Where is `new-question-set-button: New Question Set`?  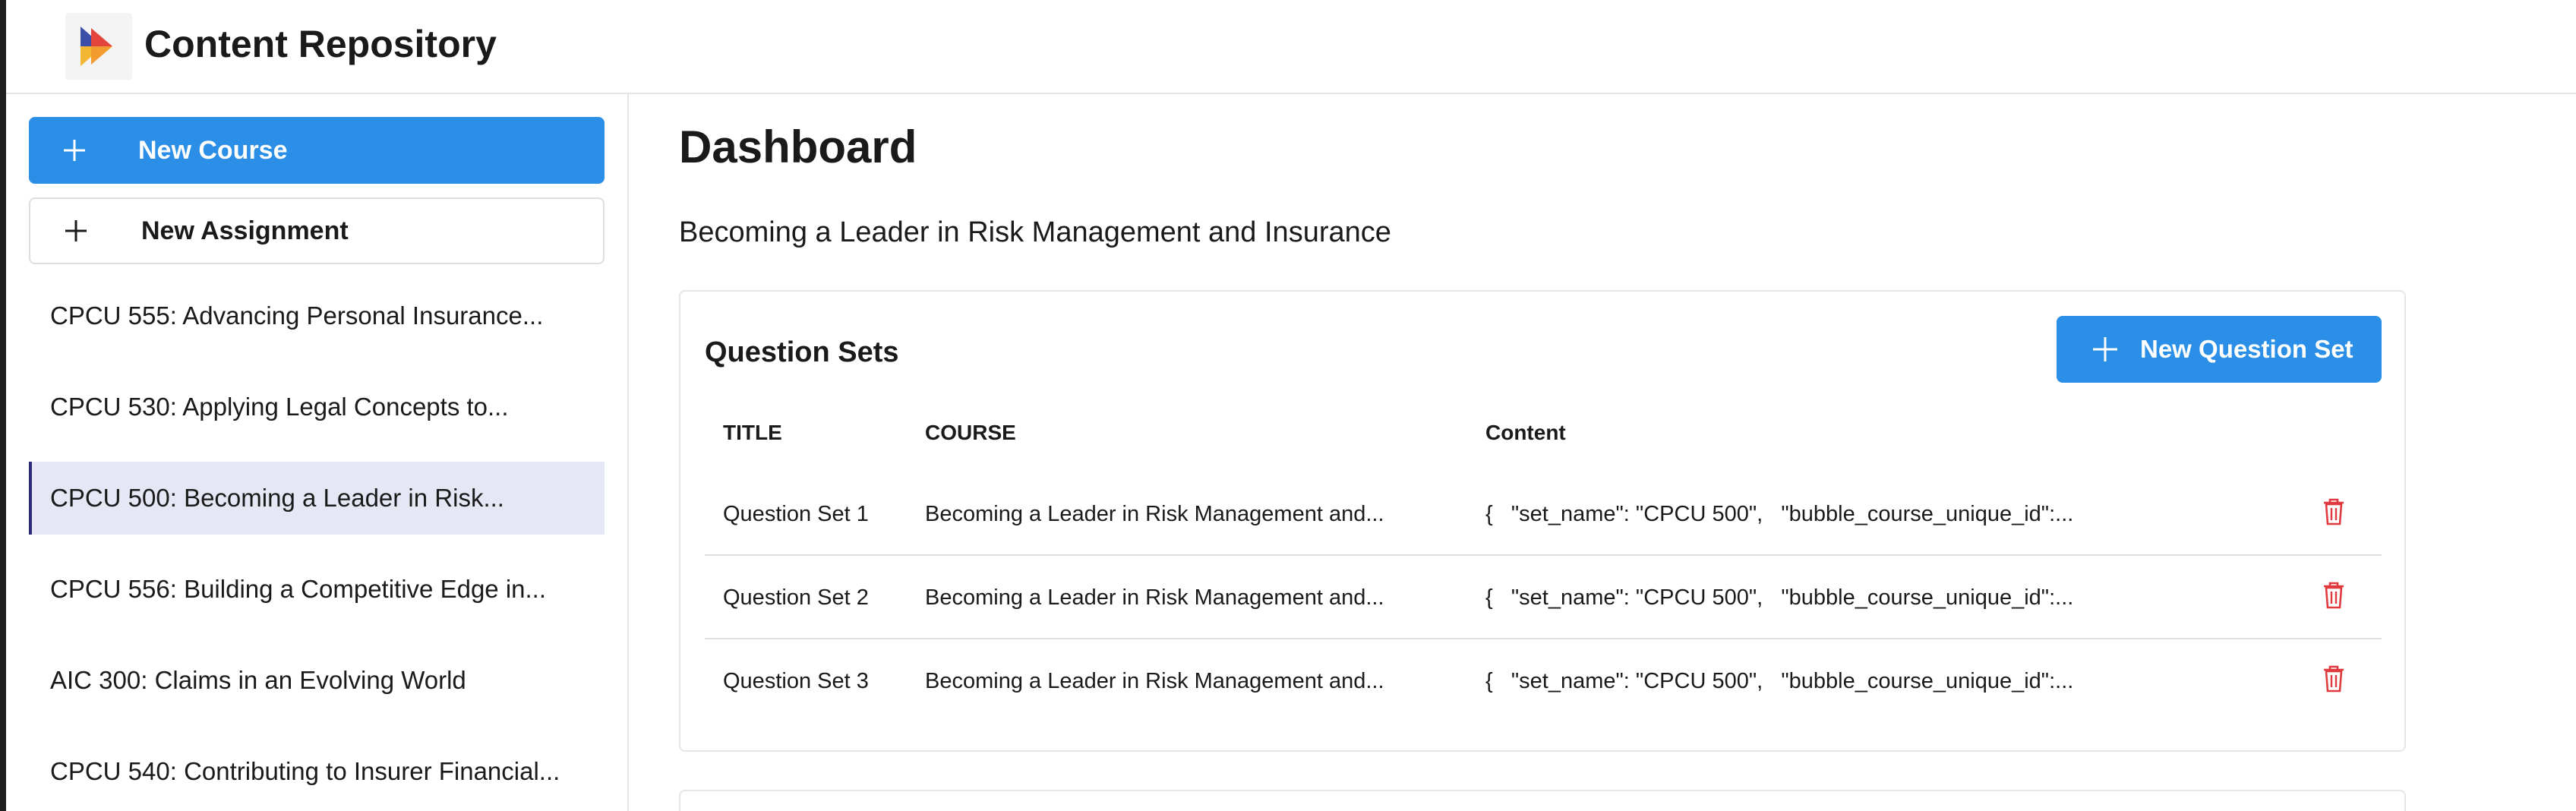
new-question-set-button: New Question Set is located at coordinates (2219, 349).